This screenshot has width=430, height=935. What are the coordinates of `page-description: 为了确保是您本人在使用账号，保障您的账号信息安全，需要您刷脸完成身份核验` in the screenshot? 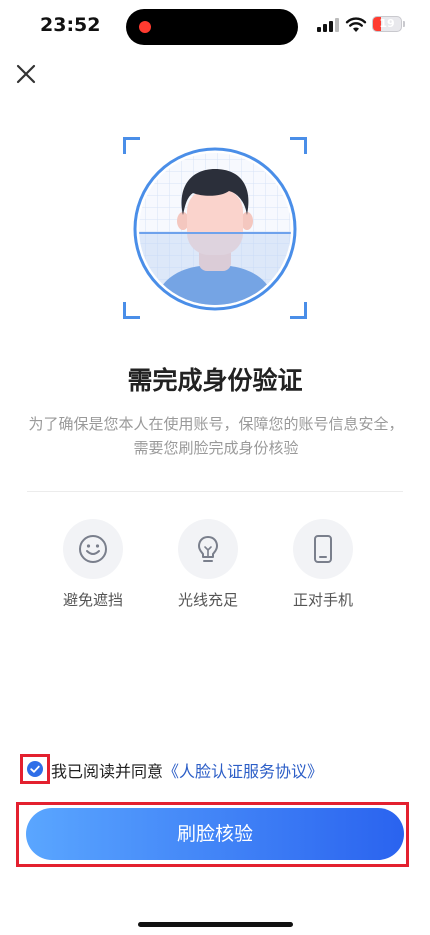 It's located at (216, 436).